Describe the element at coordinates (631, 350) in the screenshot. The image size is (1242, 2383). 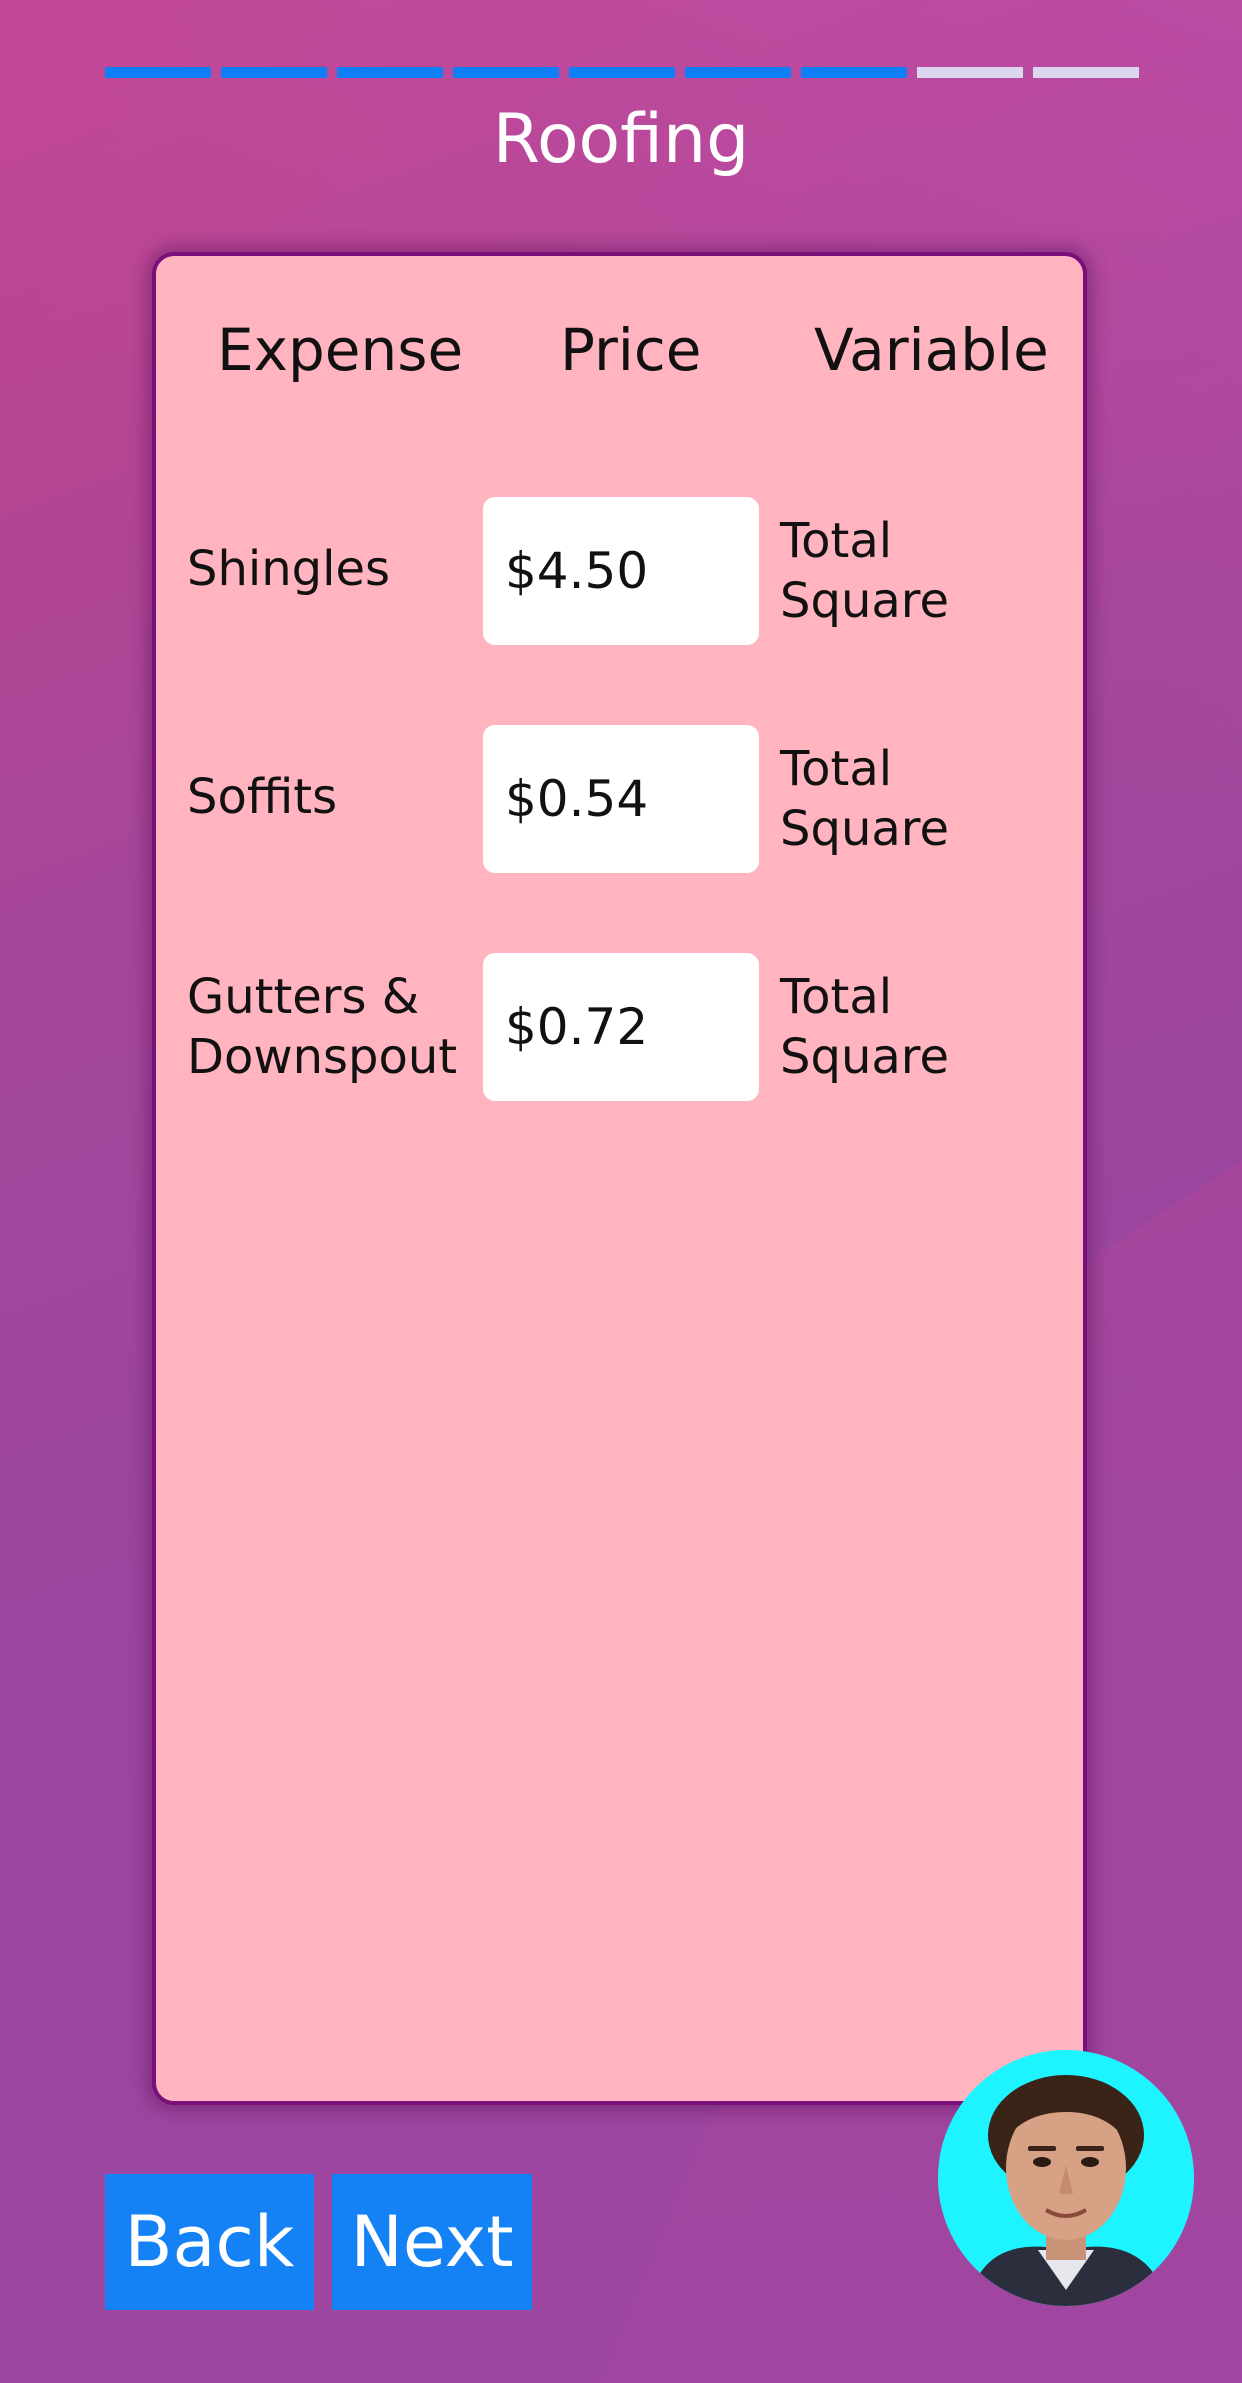
I see `price-column-header: Price` at that location.